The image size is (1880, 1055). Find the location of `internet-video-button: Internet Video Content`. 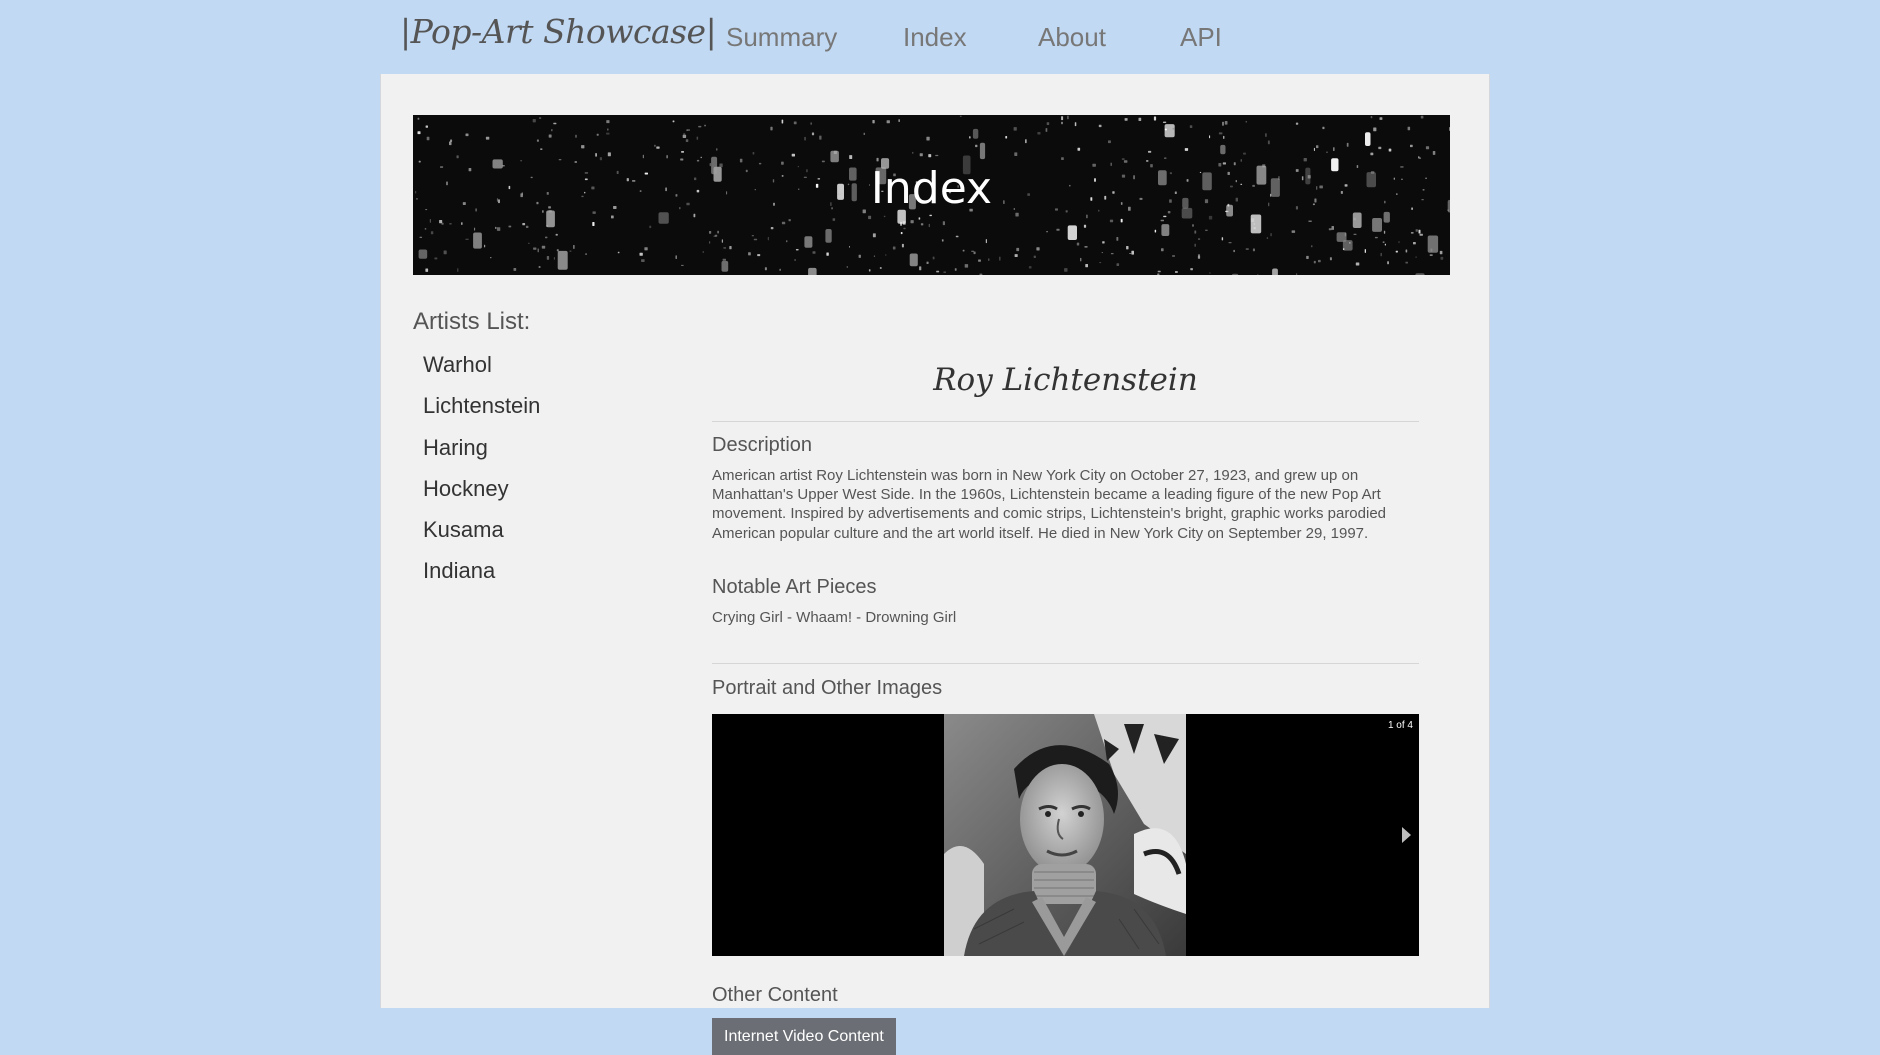

internet-video-button: Internet Video Content is located at coordinates (804, 1036).